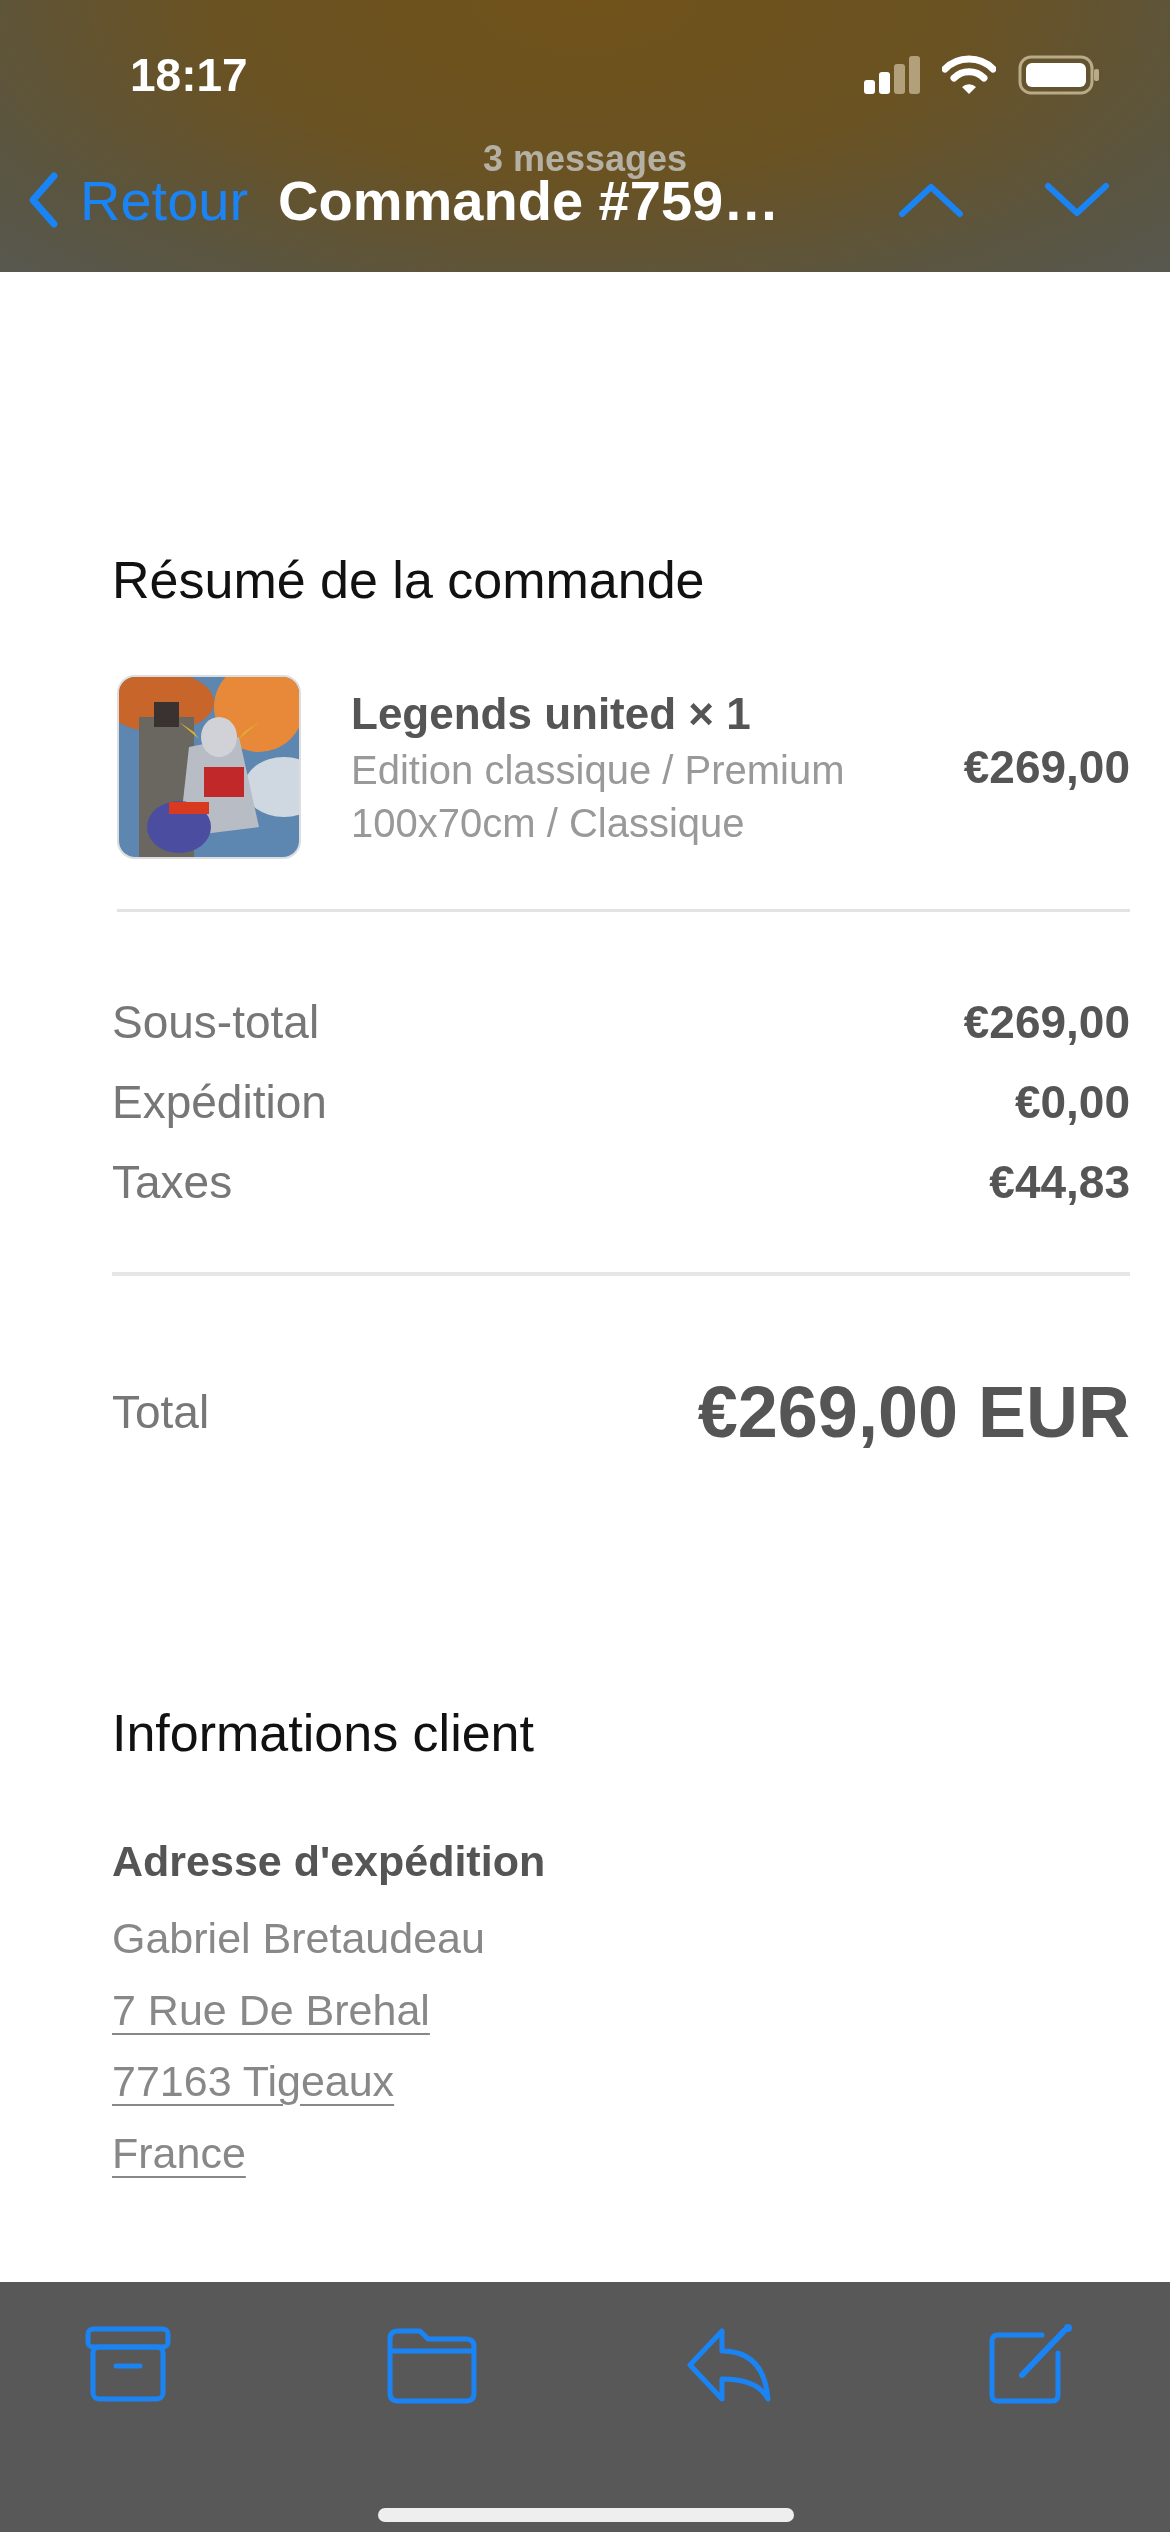 The height and width of the screenshot is (2532, 1170). I want to click on summary-amount: €269,00, so click(1046, 1022).